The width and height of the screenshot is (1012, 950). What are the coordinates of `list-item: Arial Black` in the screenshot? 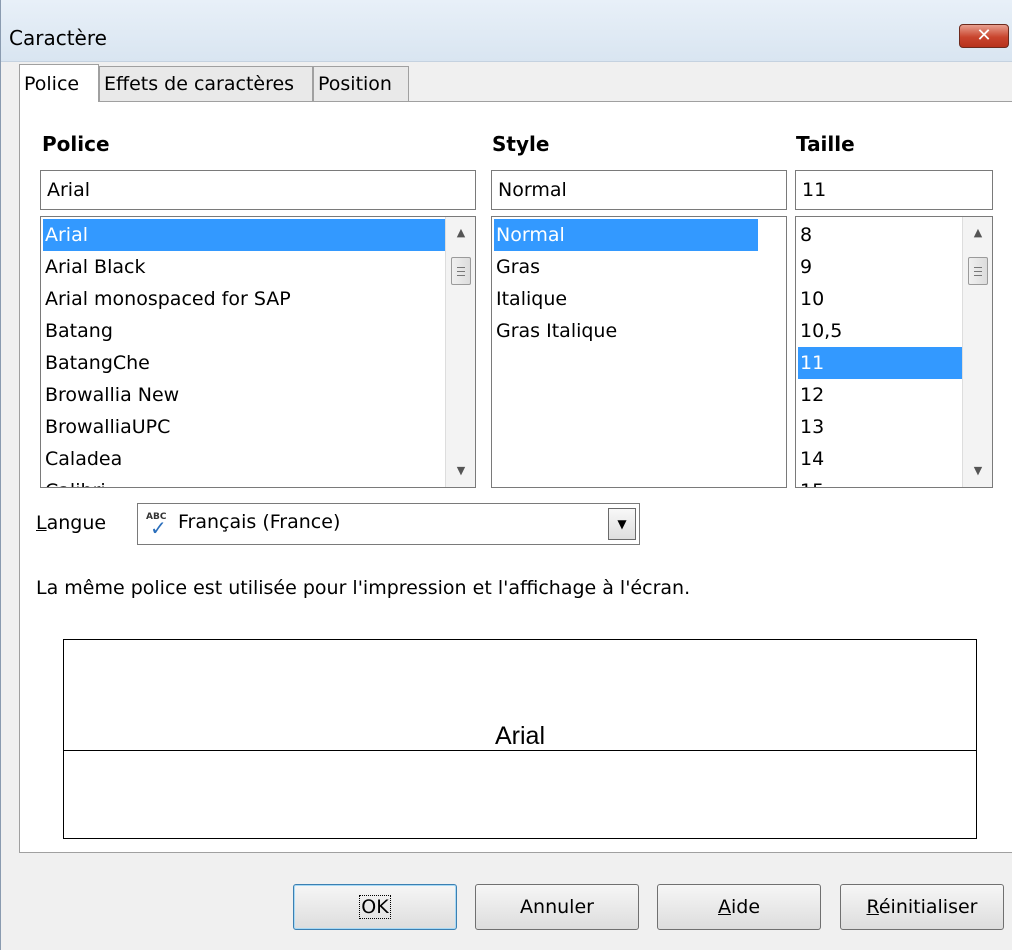 It's located at (244, 267).